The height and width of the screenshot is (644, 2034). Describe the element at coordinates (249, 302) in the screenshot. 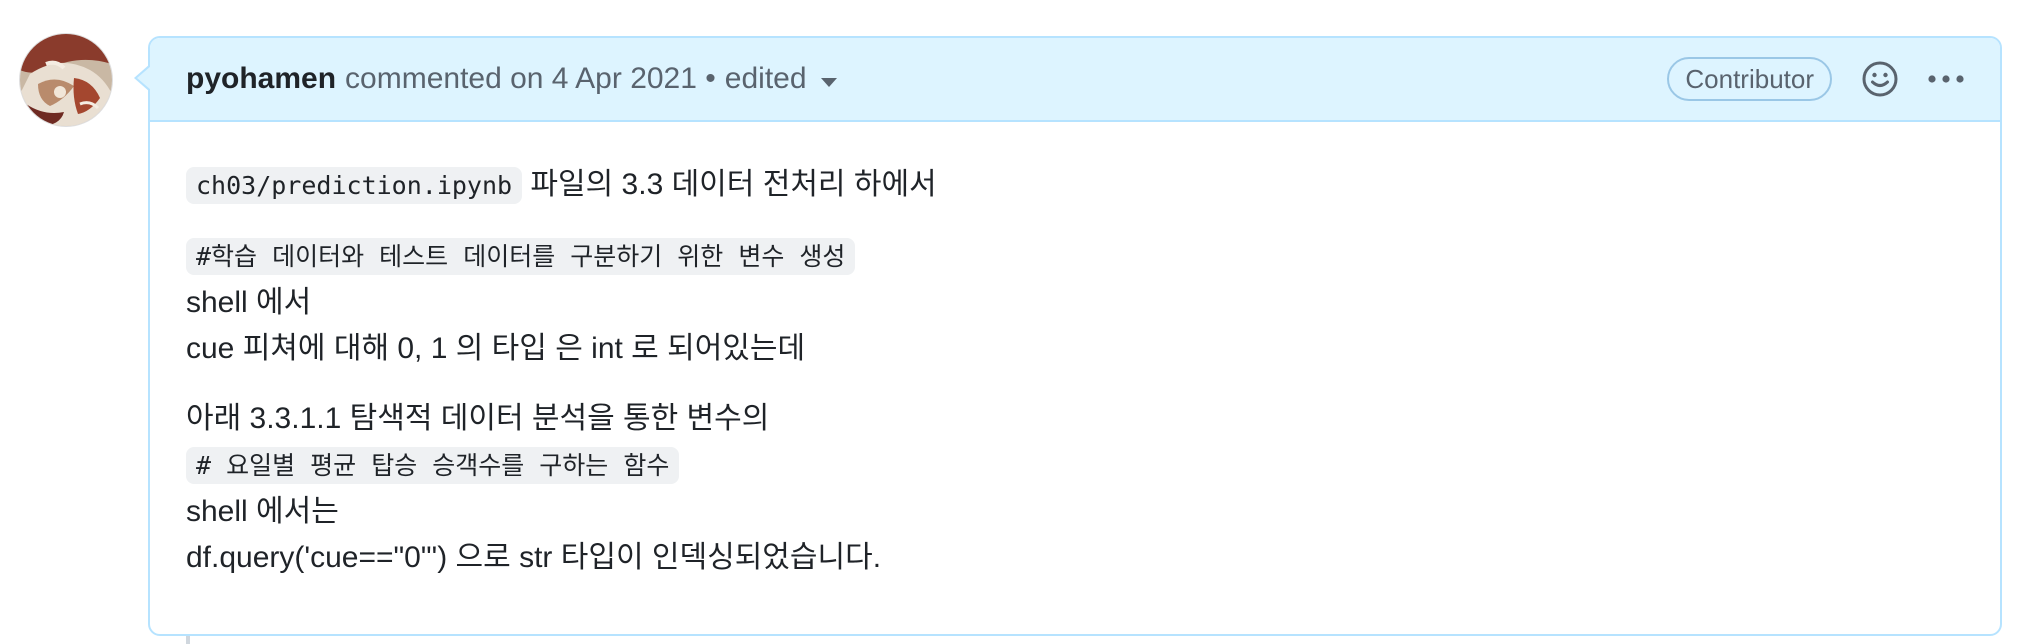

I see `paragraph-2-line-2: shell 에서` at that location.